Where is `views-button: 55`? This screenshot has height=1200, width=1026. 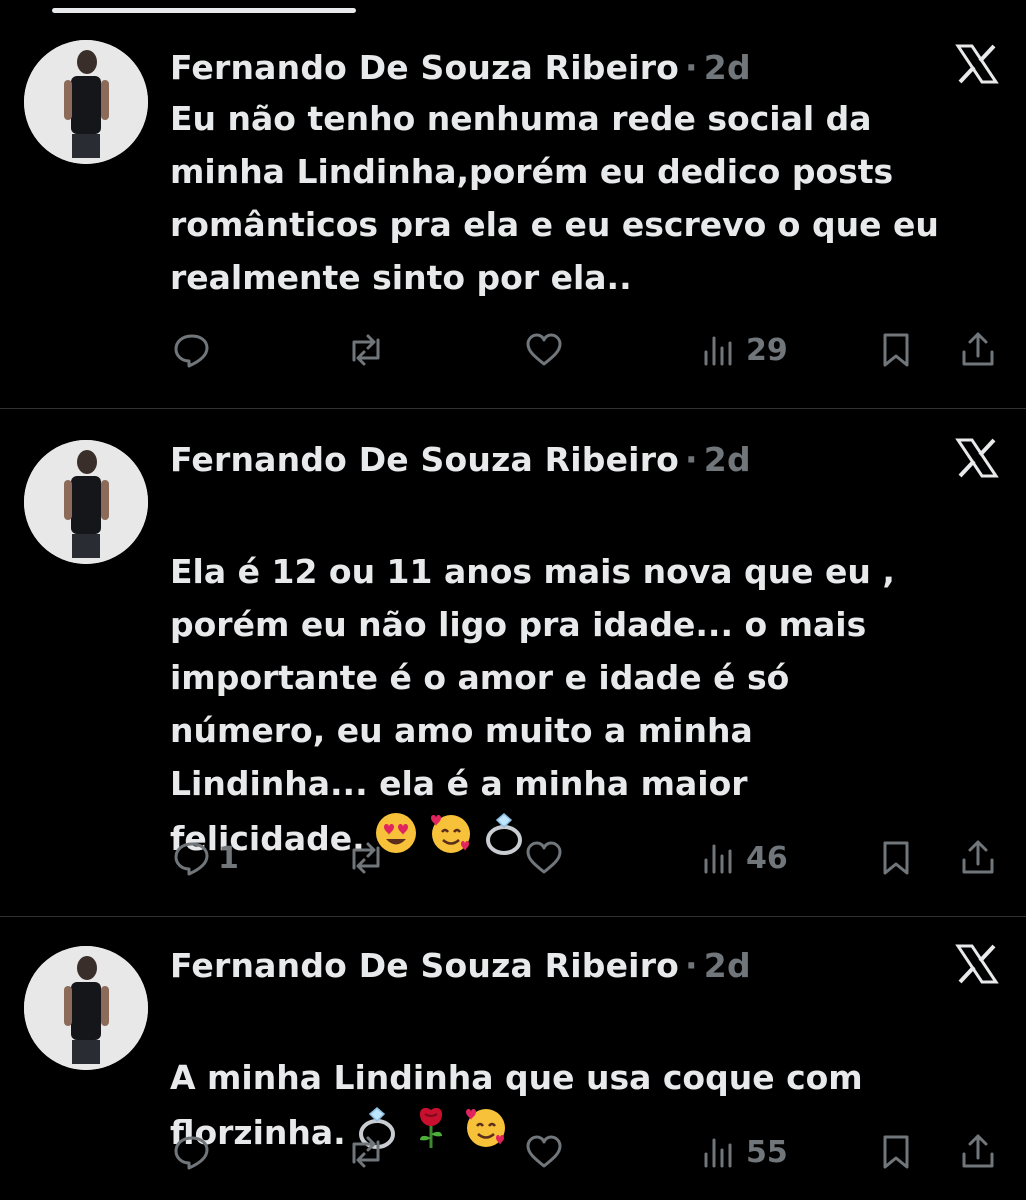
views-button: 55 is located at coordinates (744, 1152).